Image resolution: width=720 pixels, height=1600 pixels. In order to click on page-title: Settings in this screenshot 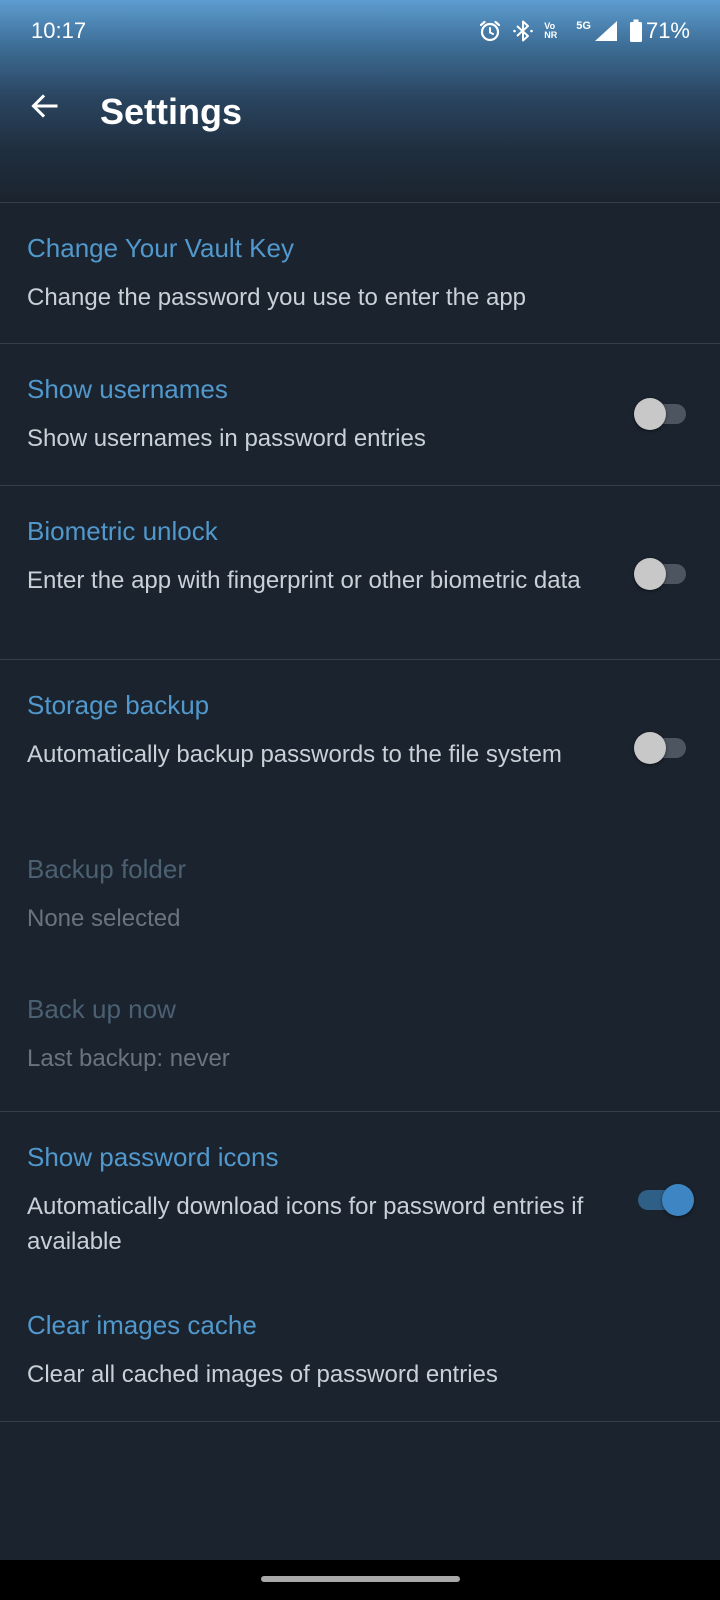, I will do `click(171, 111)`.